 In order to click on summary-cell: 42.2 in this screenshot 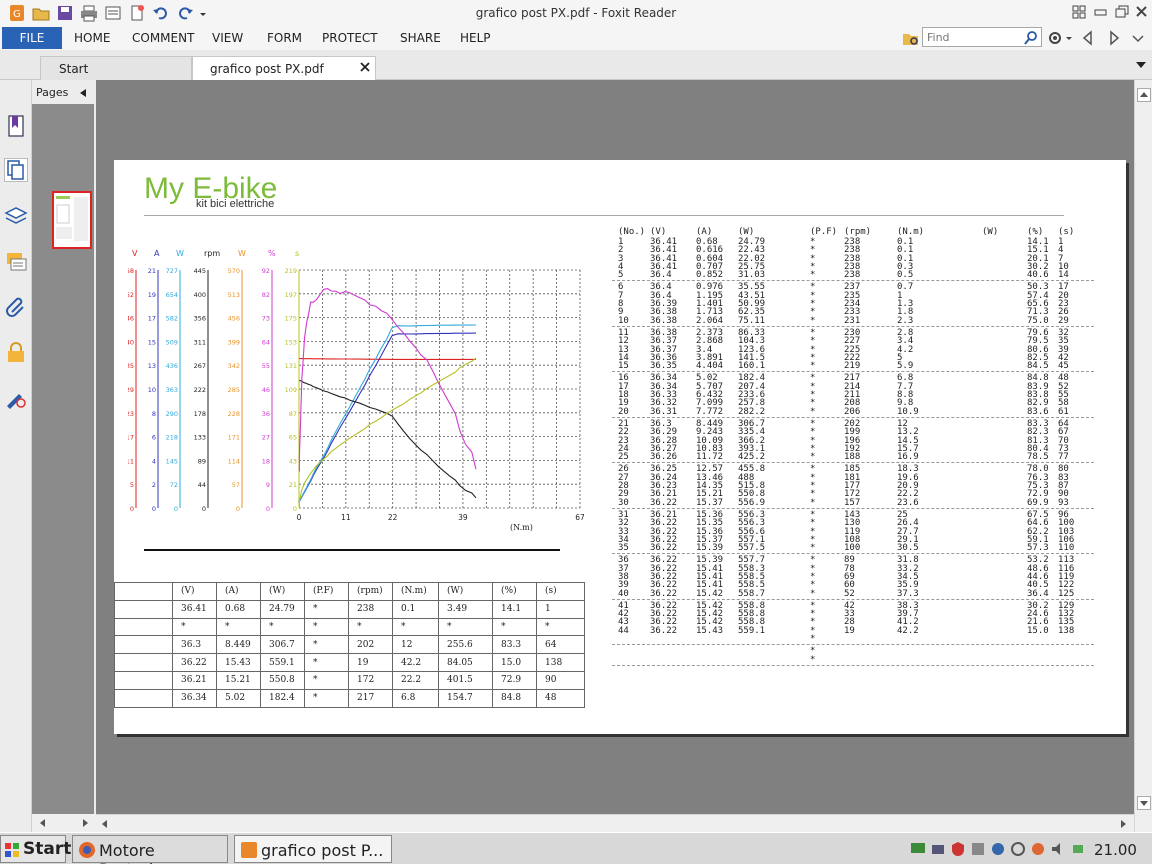, I will do `click(415, 662)`.